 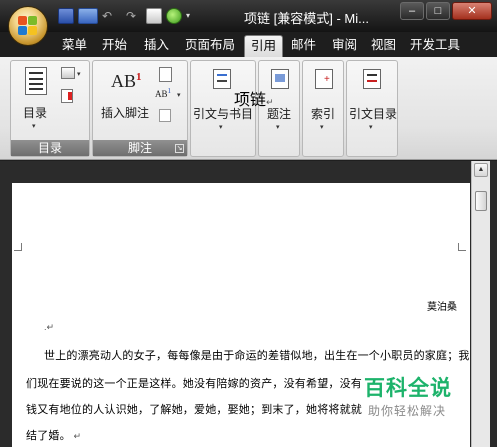 What do you see at coordinates (67, 96) in the screenshot?
I see `update-table-icon` at bounding box center [67, 96].